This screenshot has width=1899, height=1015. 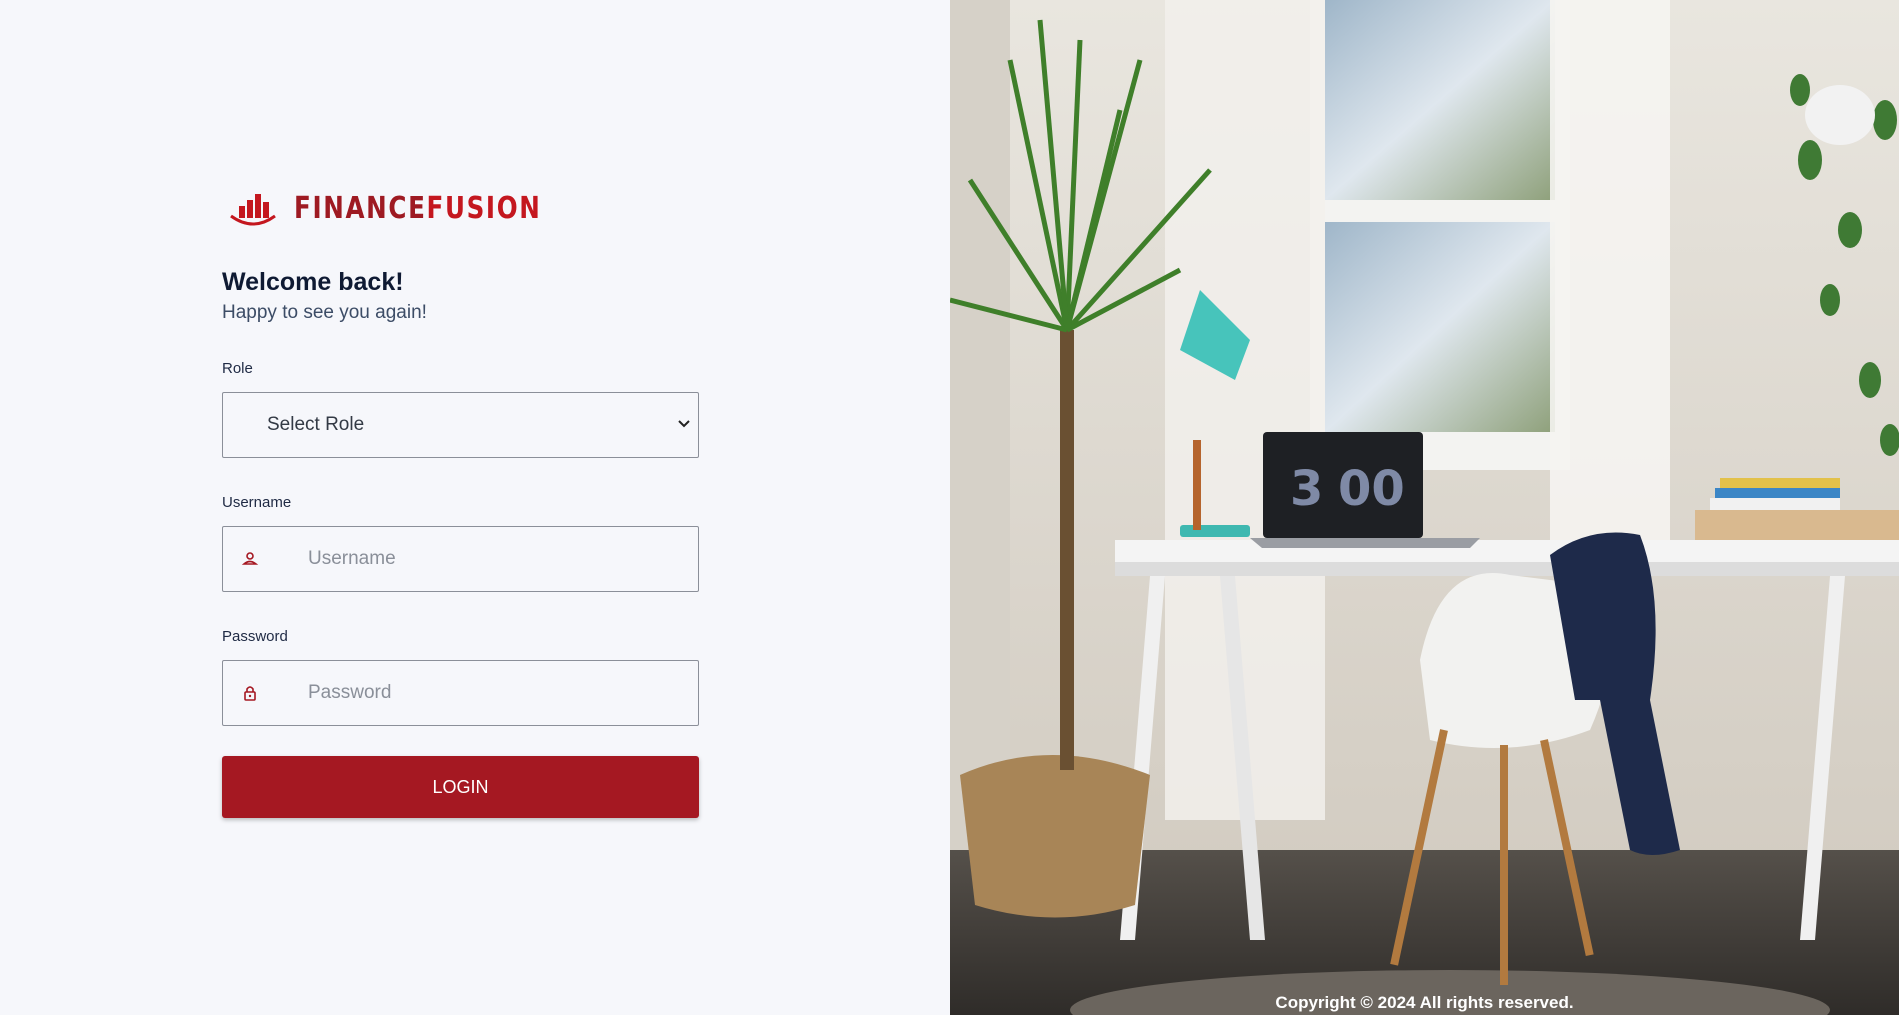 What do you see at coordinates (250, 558) in the screenshot?
I see `user-icon` at bounding box center [250, 558].